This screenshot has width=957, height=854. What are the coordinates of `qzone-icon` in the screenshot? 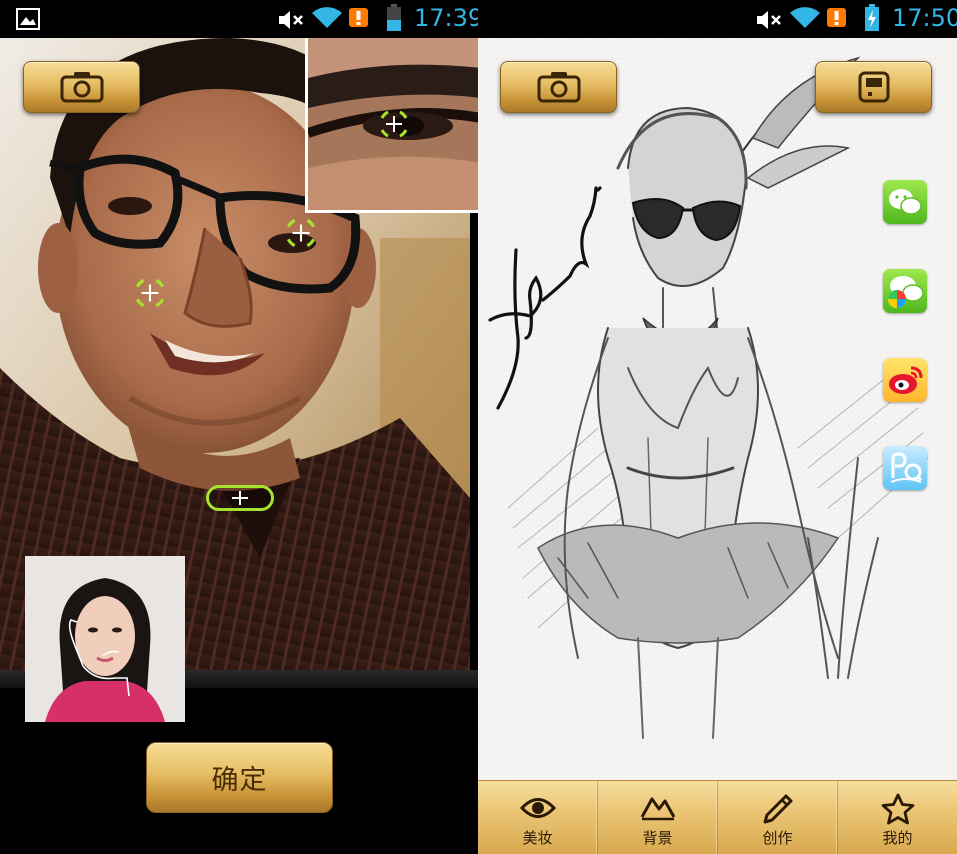 It's located at (906, 467).